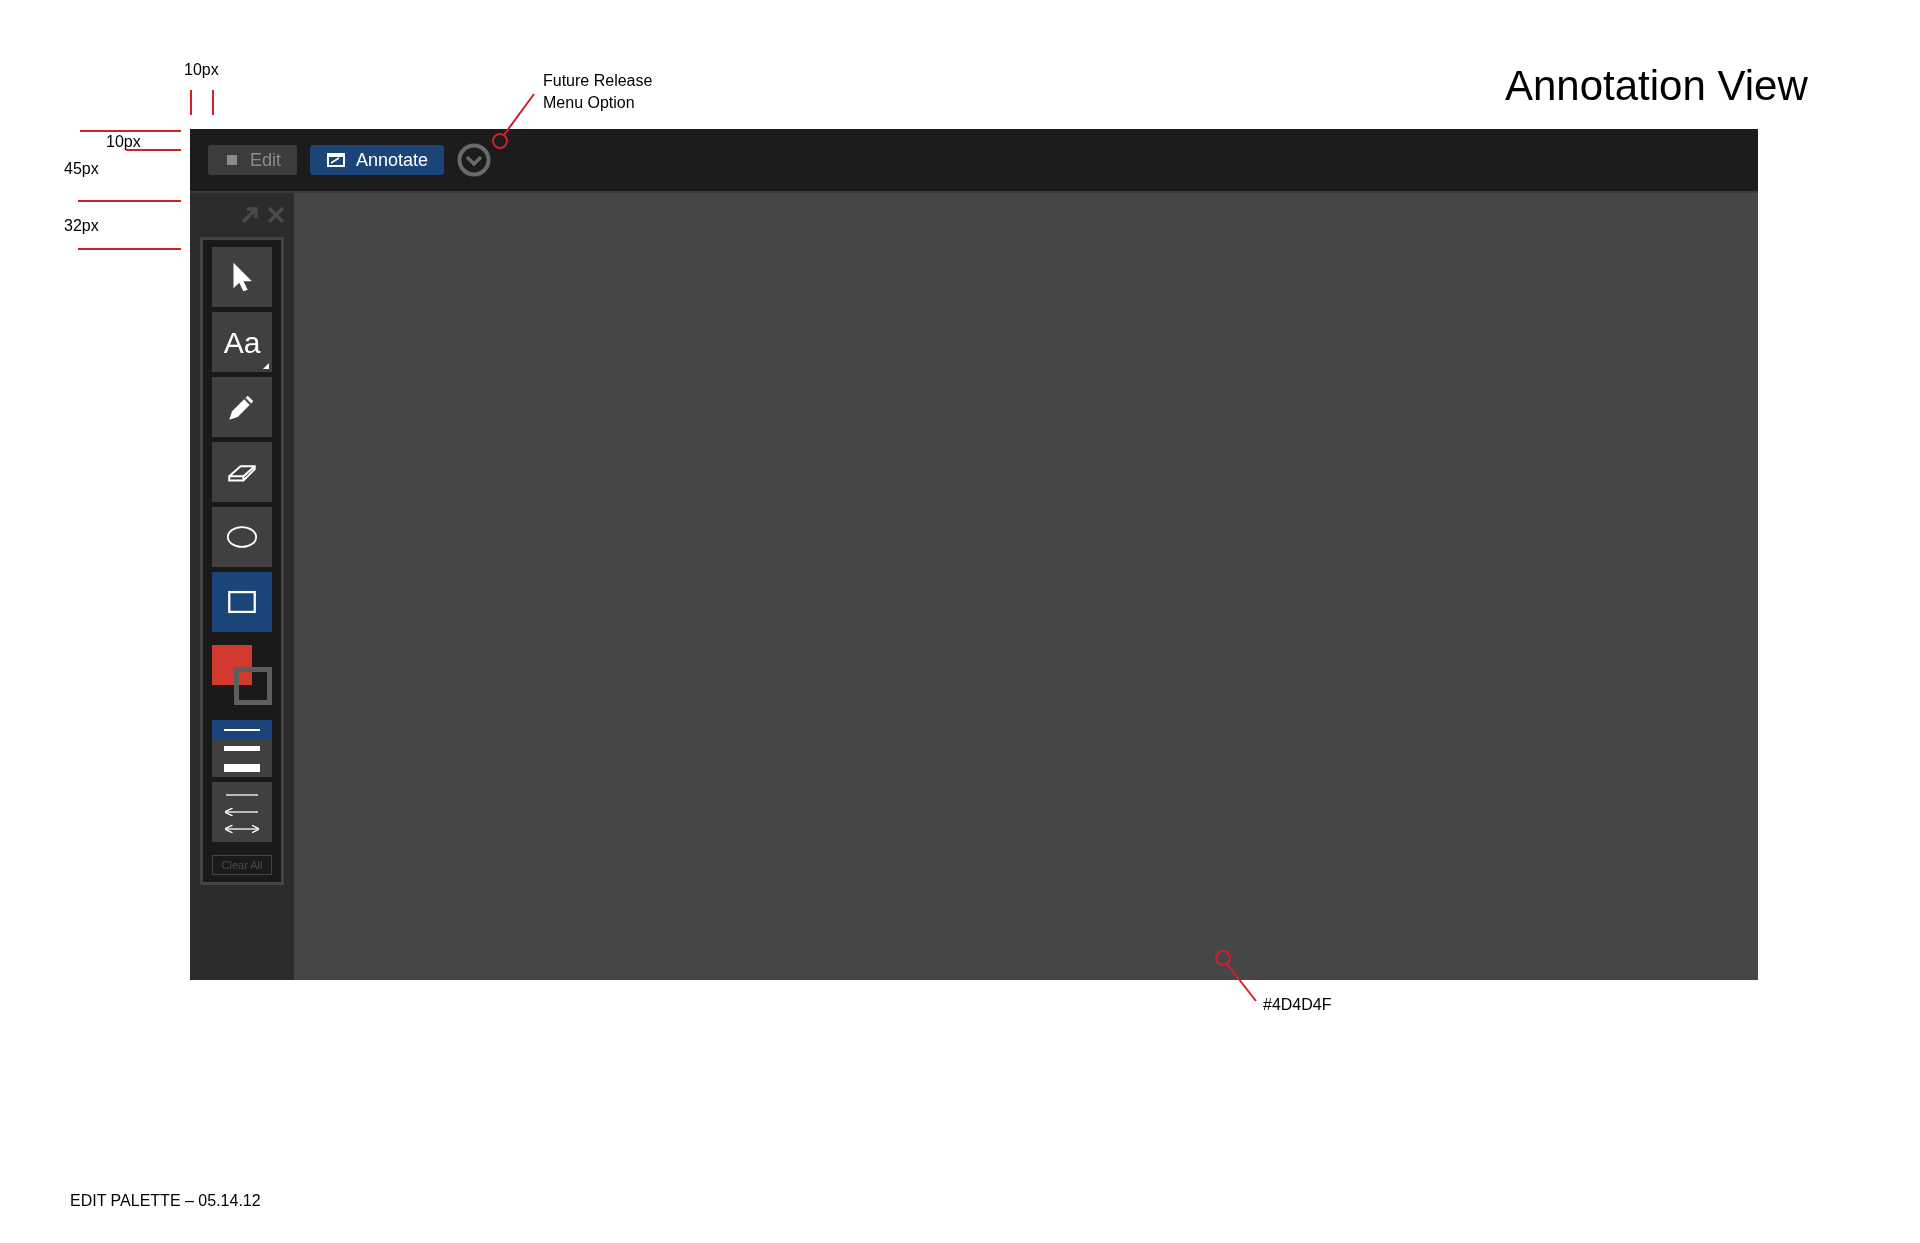 The image size is (1920, 1243). What do you see at coordinates (1656, 86) in the screenshot?
I see `page-title: Annotation View` at bounding box center [1656, 86].